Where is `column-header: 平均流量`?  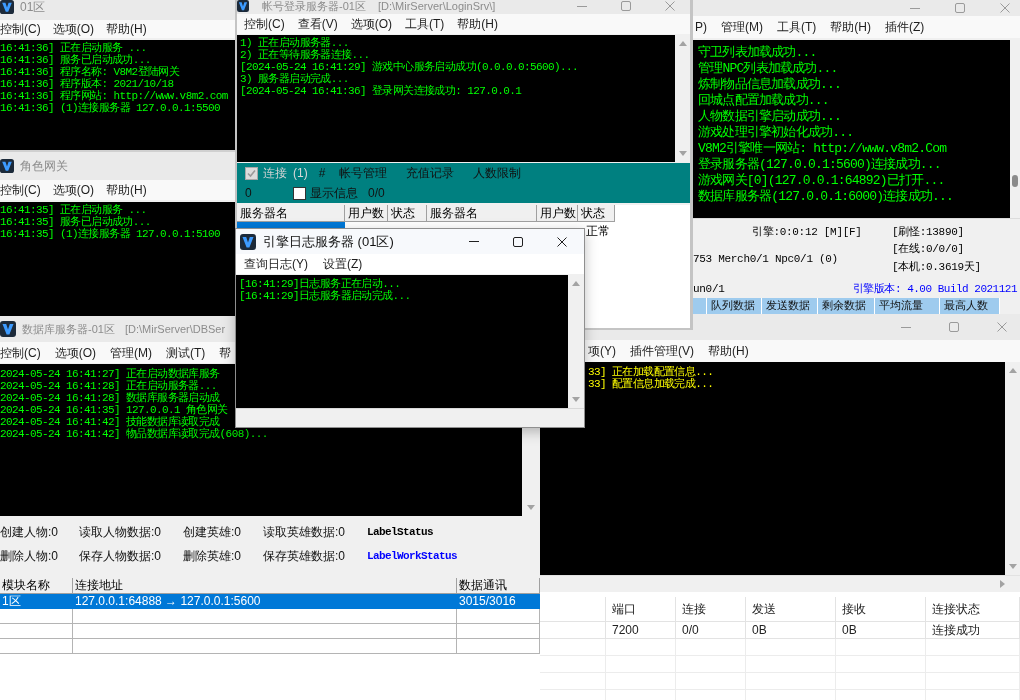 column-header: 平均流量 is located at coordinates (907, 306).